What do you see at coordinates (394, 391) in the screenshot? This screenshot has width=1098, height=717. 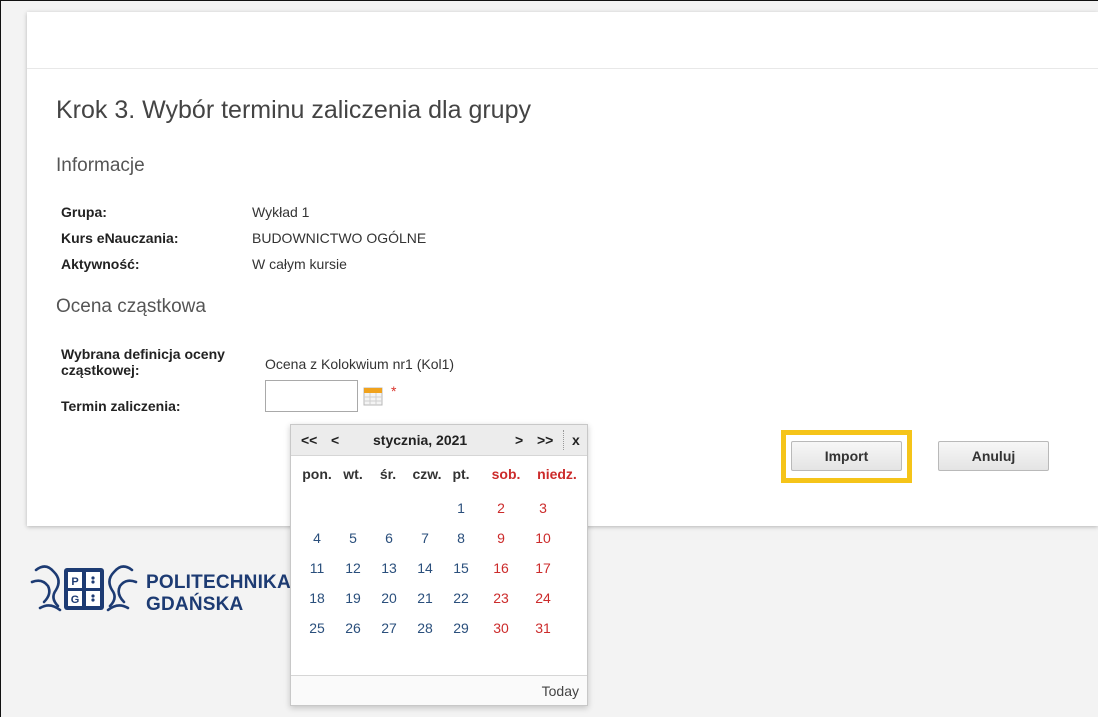 I see `required-marker: *` at bounding box center [394, 391].